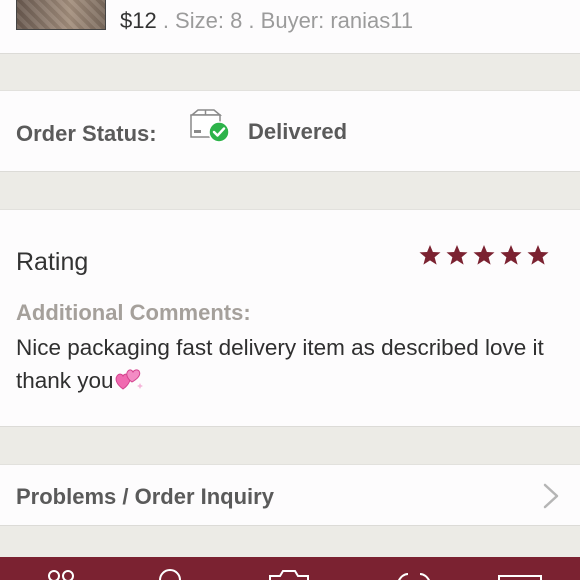  I want to click on camera-icon, so click(289, 574).